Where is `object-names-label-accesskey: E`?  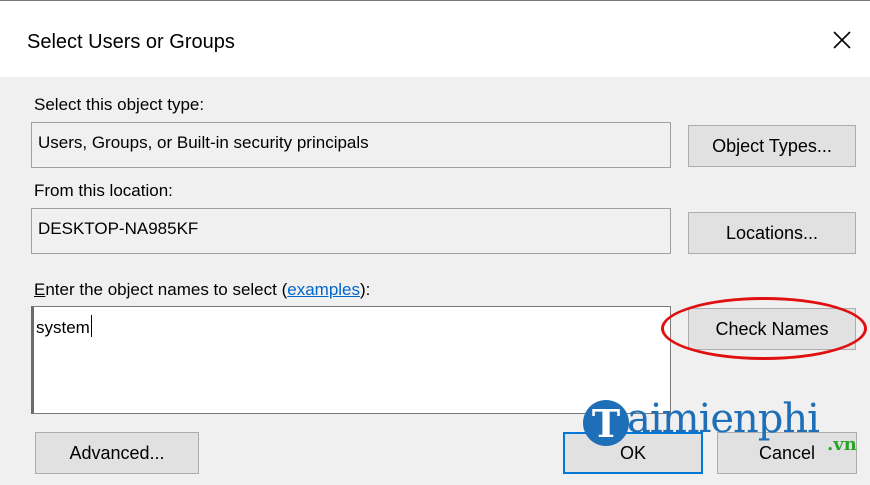 object-names-label-accesskey: E is located at coordinates (40, 289).